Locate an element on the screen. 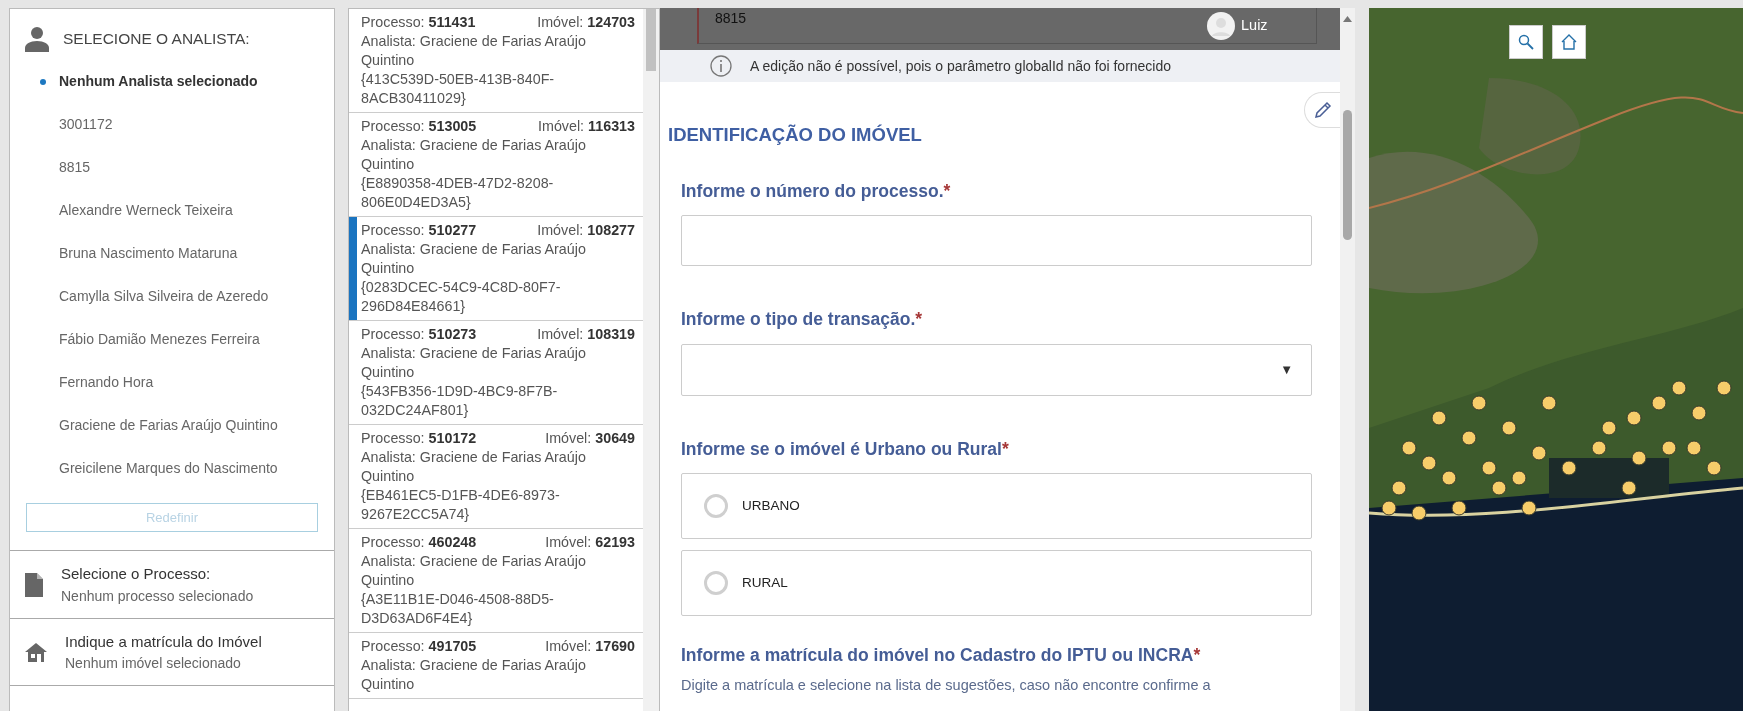  panel-title: SELECIONE O ANALISTA: is located at coordinates (156, 39).